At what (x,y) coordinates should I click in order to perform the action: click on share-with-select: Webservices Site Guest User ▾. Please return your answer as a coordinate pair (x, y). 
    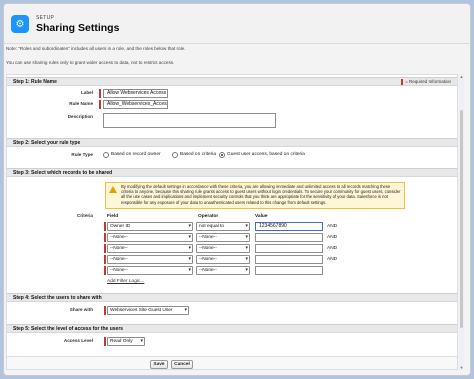
    Looking at the image, I should click on (148, 310).